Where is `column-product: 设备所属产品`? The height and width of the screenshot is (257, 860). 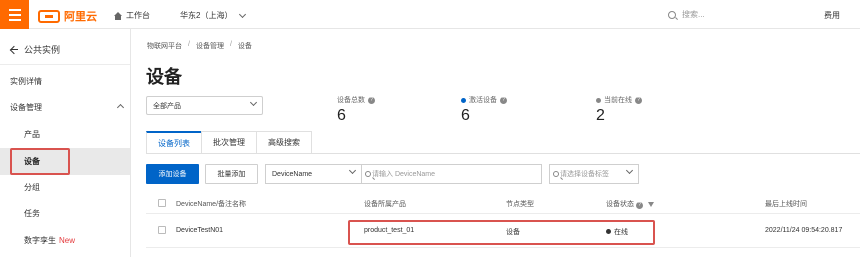 column-product: 设备所属产品 is located at coordinates (385, 204).